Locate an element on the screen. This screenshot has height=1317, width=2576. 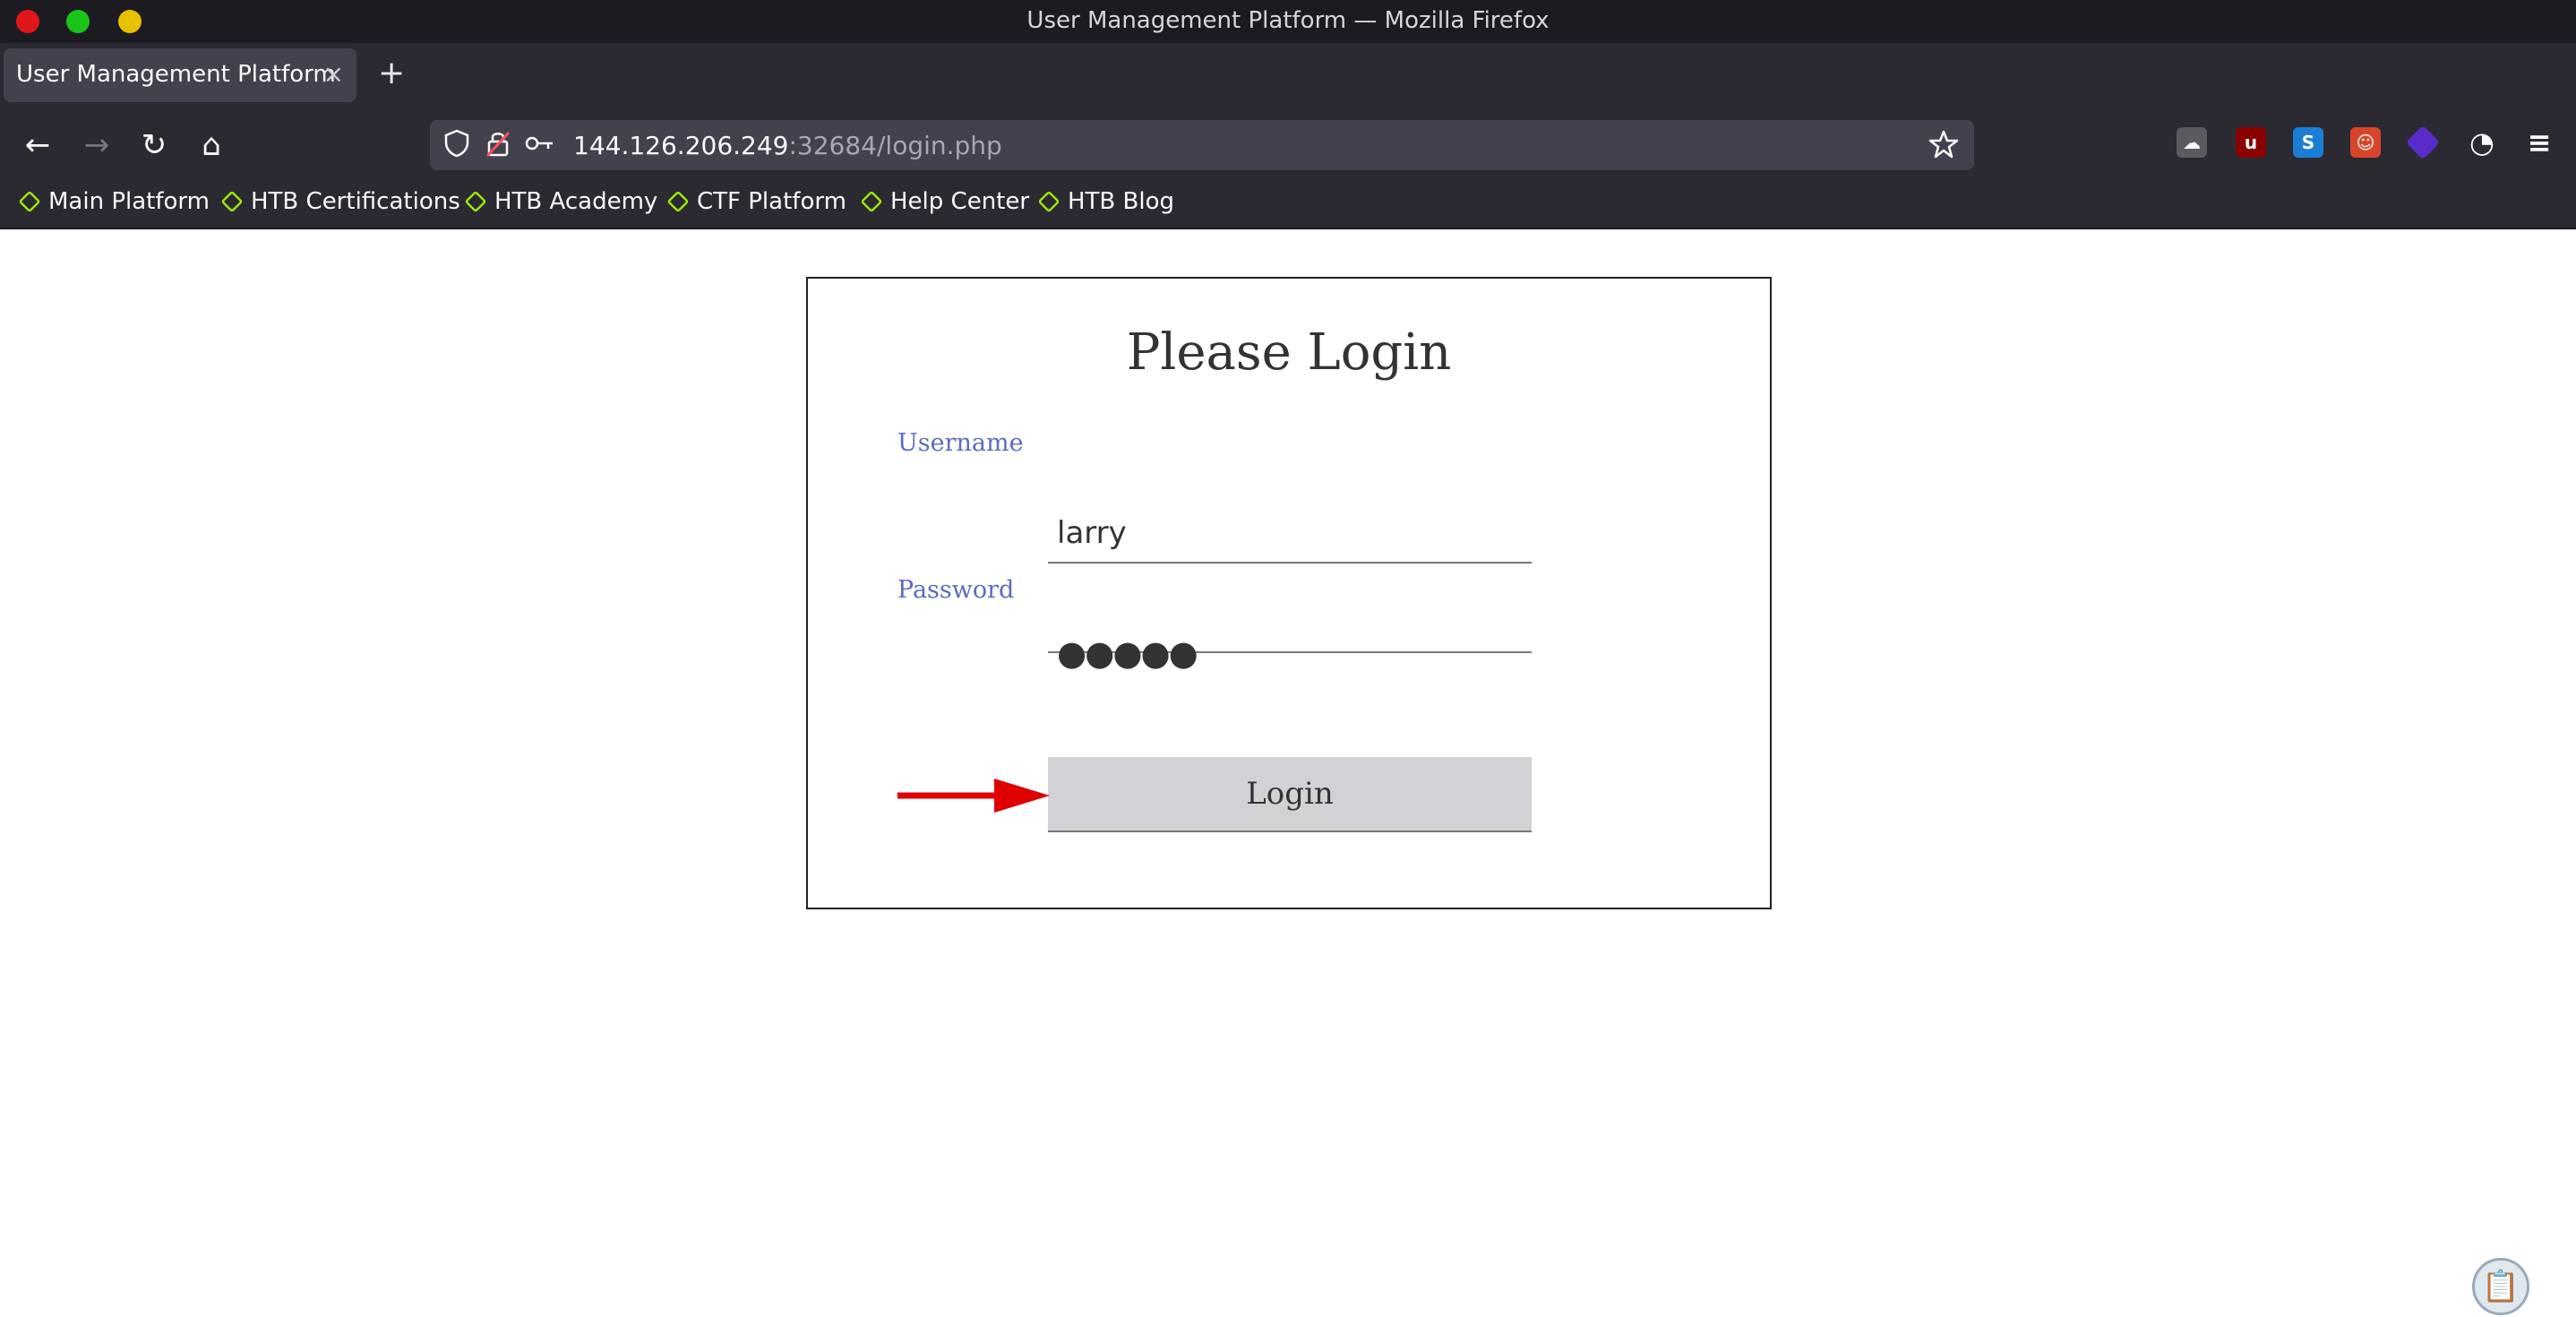
red-arrow-annotation is located at coordinates (973, 796).